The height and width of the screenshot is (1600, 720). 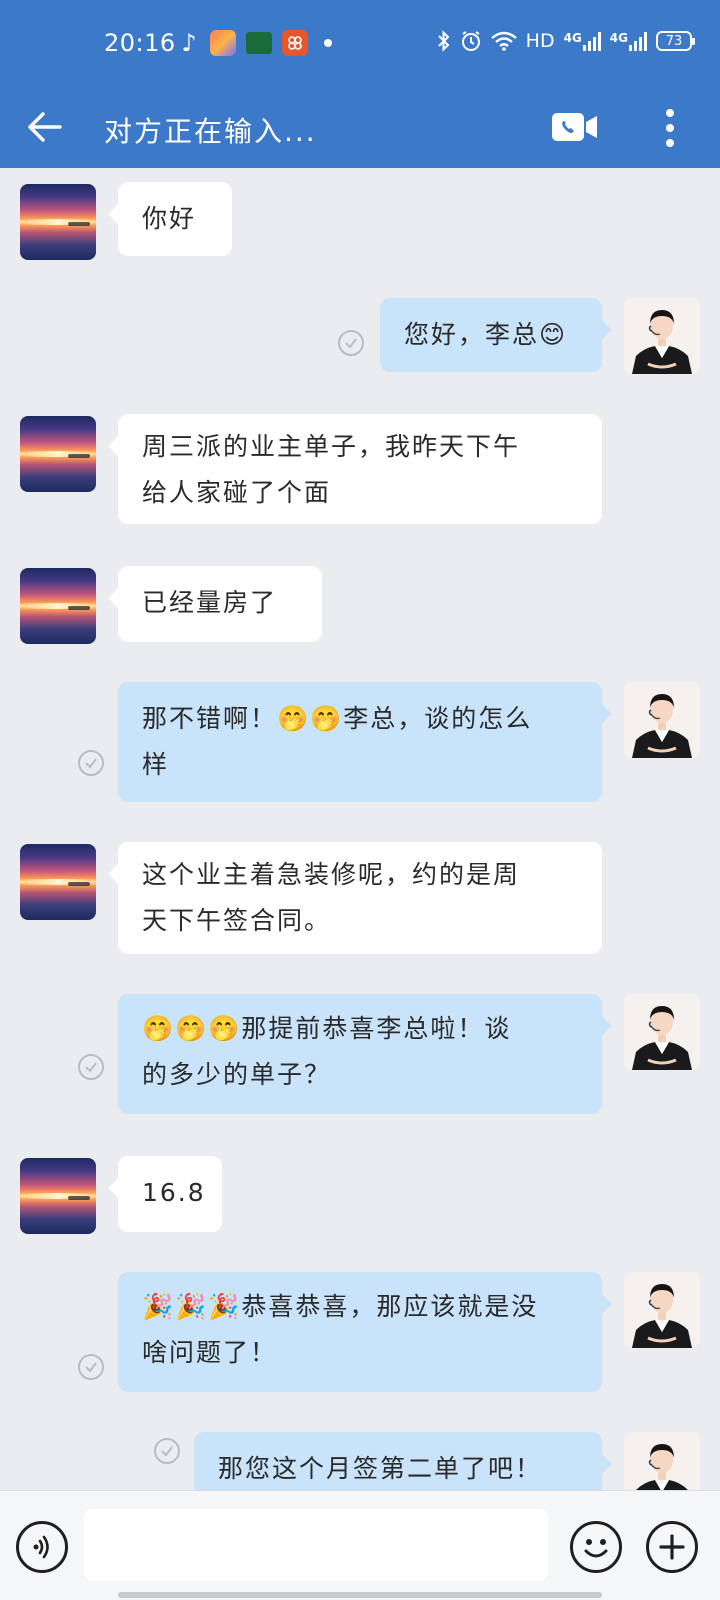 What do you see at coordinates (331, 874) in the screenshot?
I see `message-text: 这个业主着急装修呢，约的是周` at bounding box center [331, 874].